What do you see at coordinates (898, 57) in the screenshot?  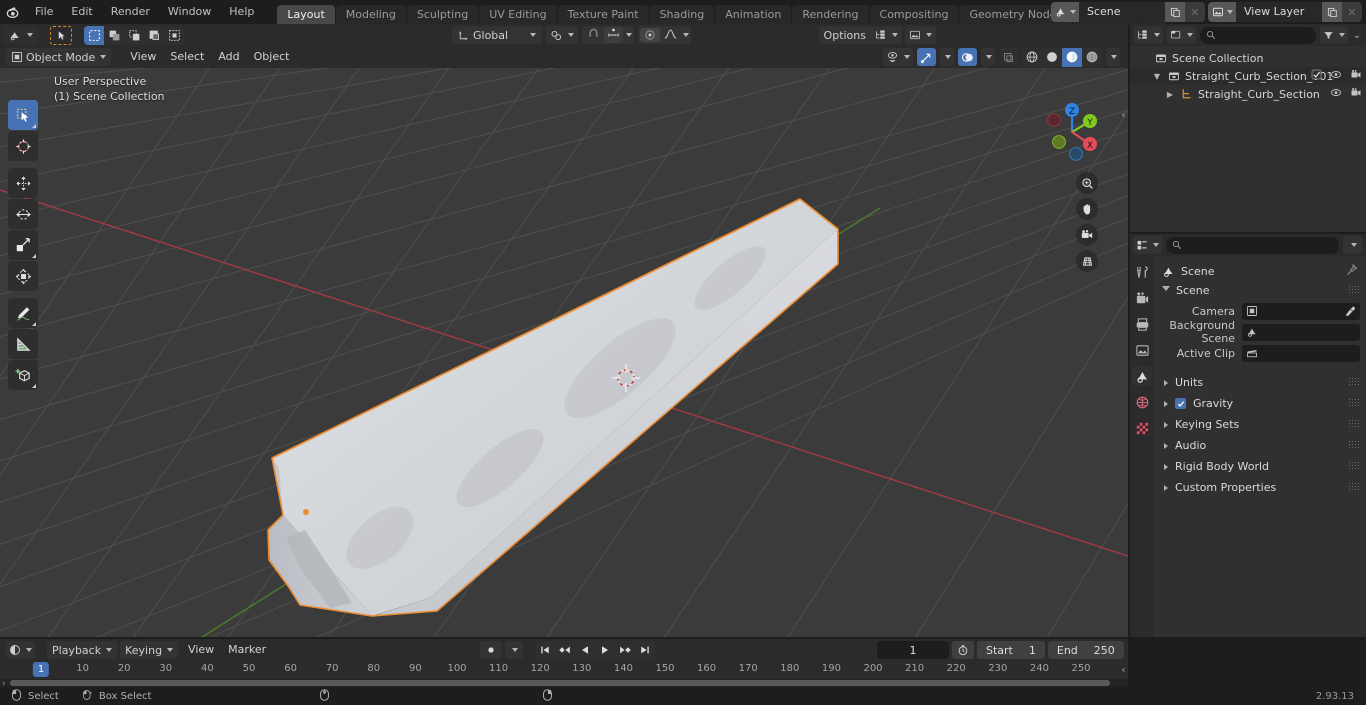 I see `object-visibility-dropdown` at bounding box center [898, 57].